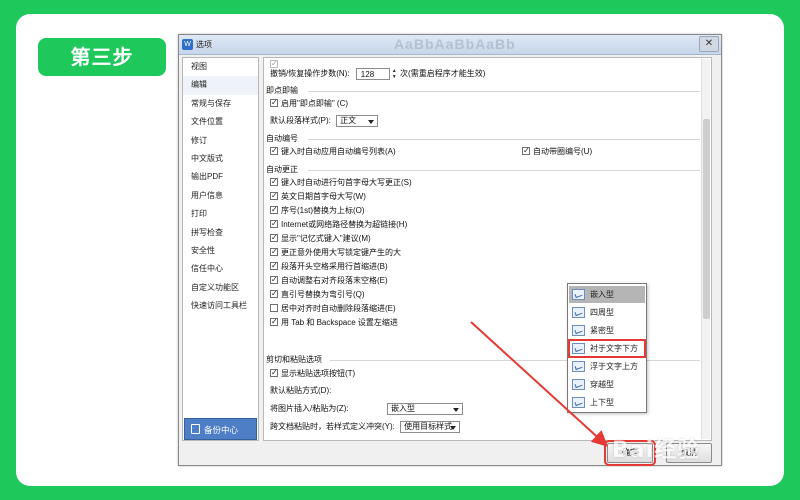  Describe the element at coordinates (656, 450) in the screenshot. I see `watermark: Bai经验` at that location.